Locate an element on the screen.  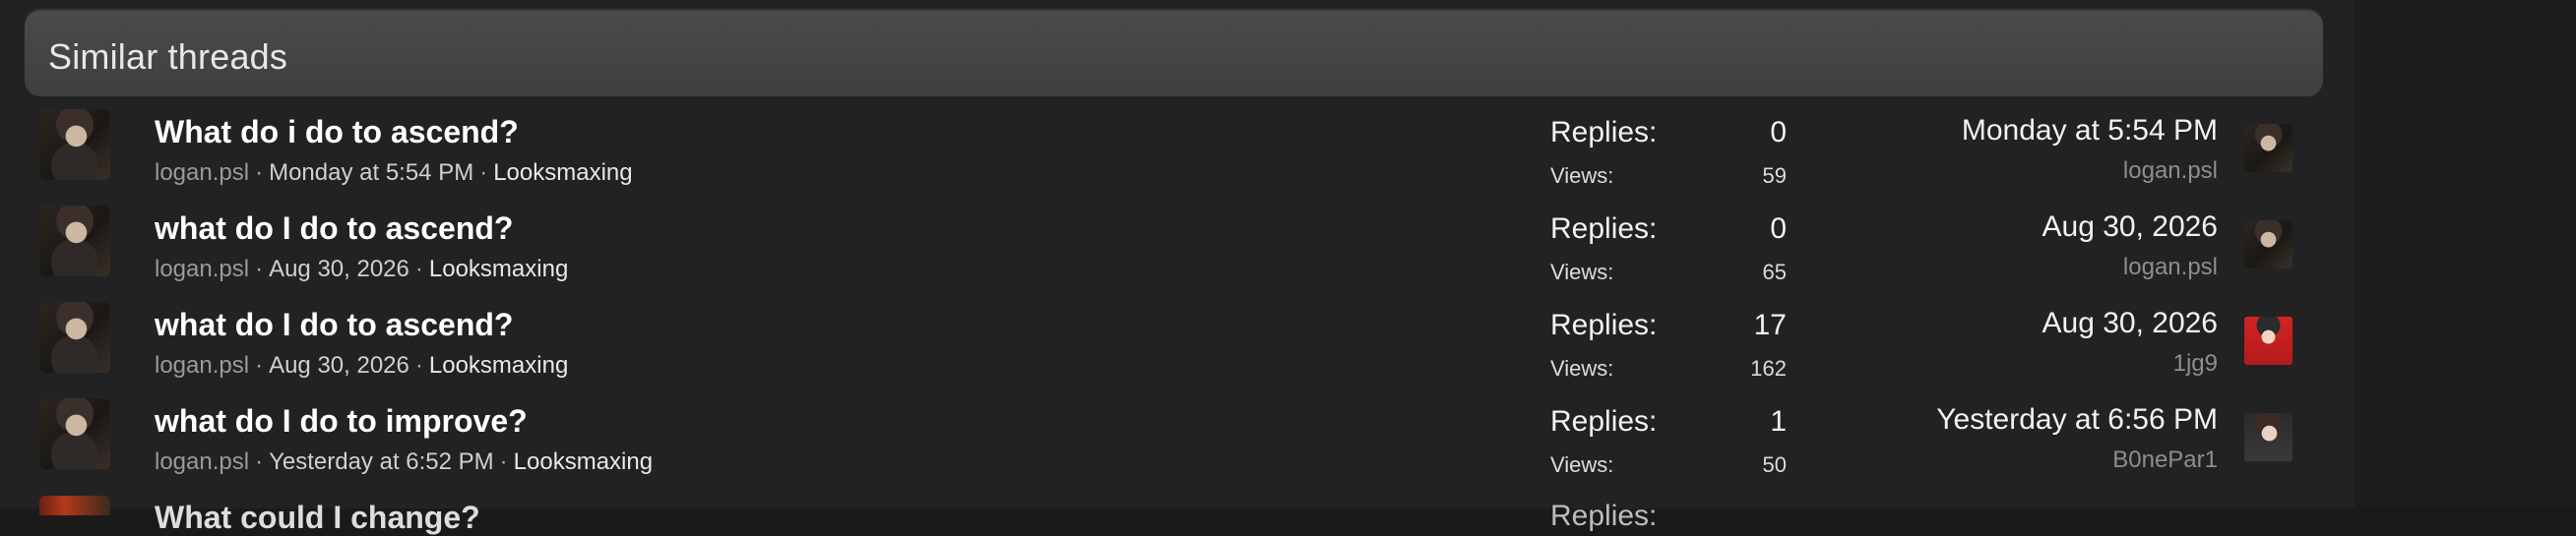
thread-title-link: What do i do to ascend? is located at coordinates (337, 132).